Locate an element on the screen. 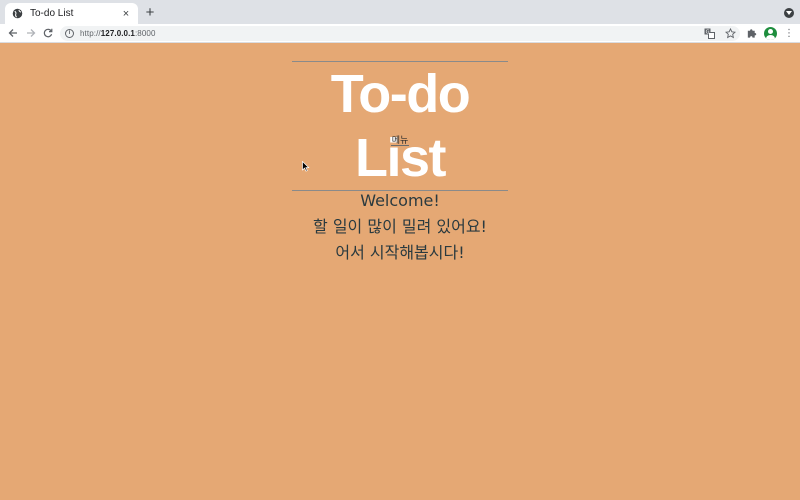 The width and height of the screenshot is (800, 500). translate-icon: G is located at coordinates (709, 33).